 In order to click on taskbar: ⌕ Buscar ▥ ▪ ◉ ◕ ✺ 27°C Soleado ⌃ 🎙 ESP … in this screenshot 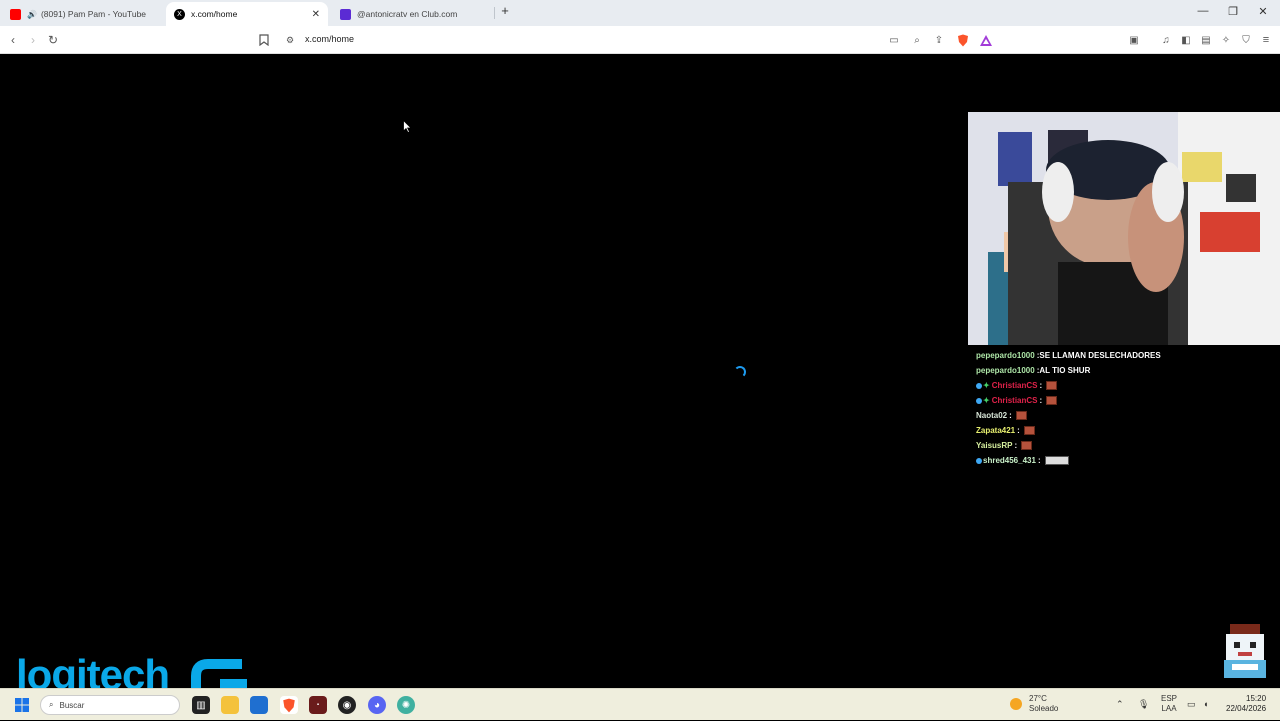, I will do `click(640, 704)`.